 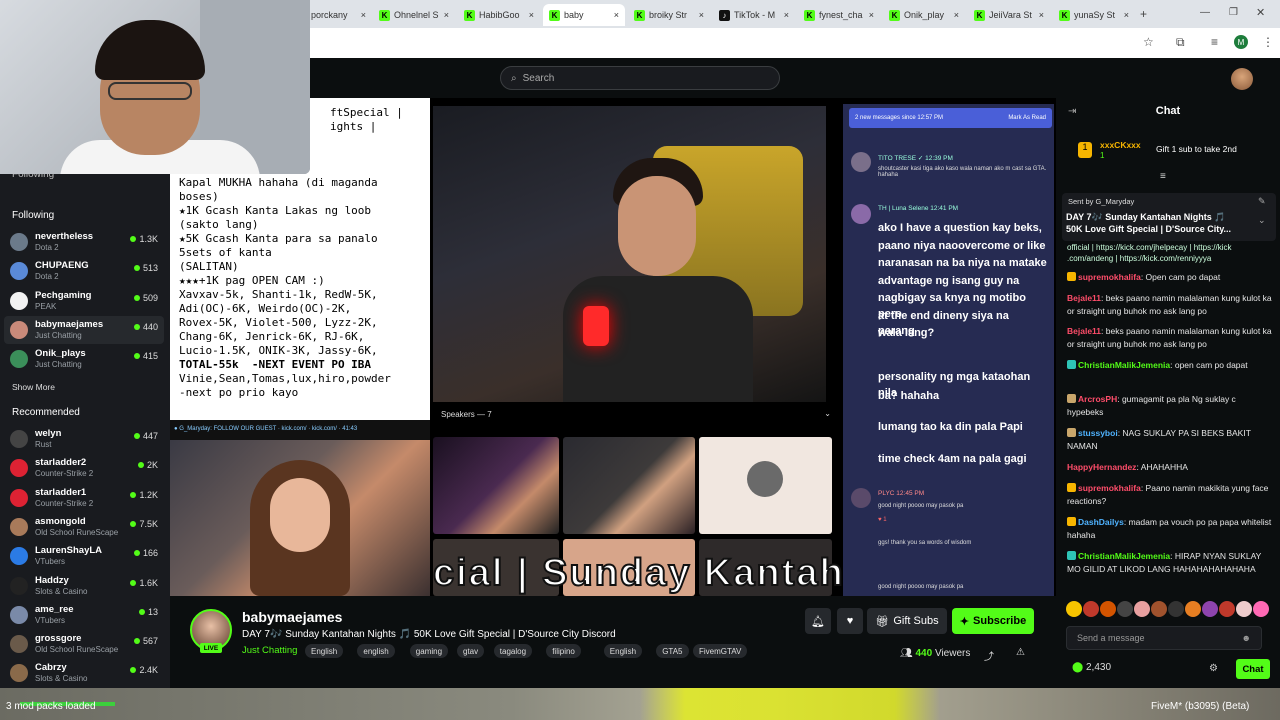 What do you see at coordinates (839, 15) in the screenshot?
I see `browser-tab: Kfynest_cha ×` at bounding box center [839, 15].